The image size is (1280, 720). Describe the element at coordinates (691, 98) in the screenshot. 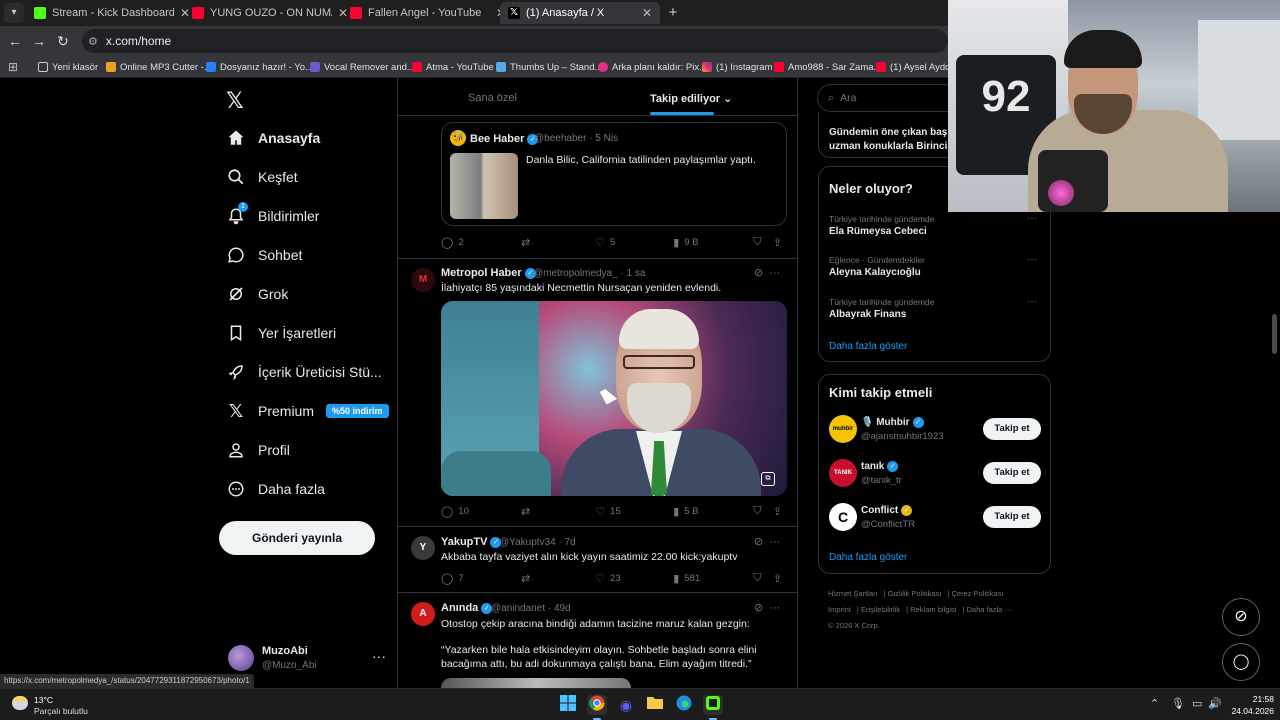

I see `tab-following: Takip ediliyor ⌄` at that location.